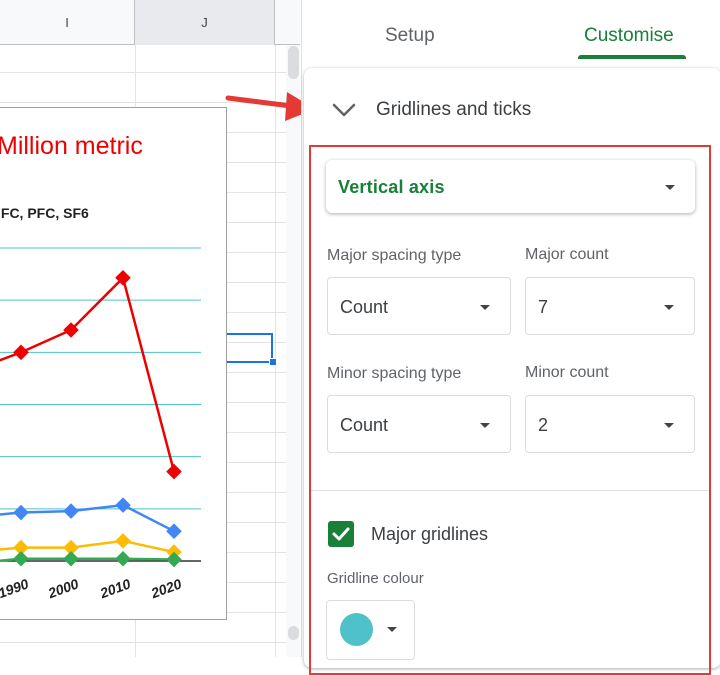 This screenshot has height=675, width=720. Describe the element at coordinates (273, 362) in the screenshot. I see `fill-handle` at that location.